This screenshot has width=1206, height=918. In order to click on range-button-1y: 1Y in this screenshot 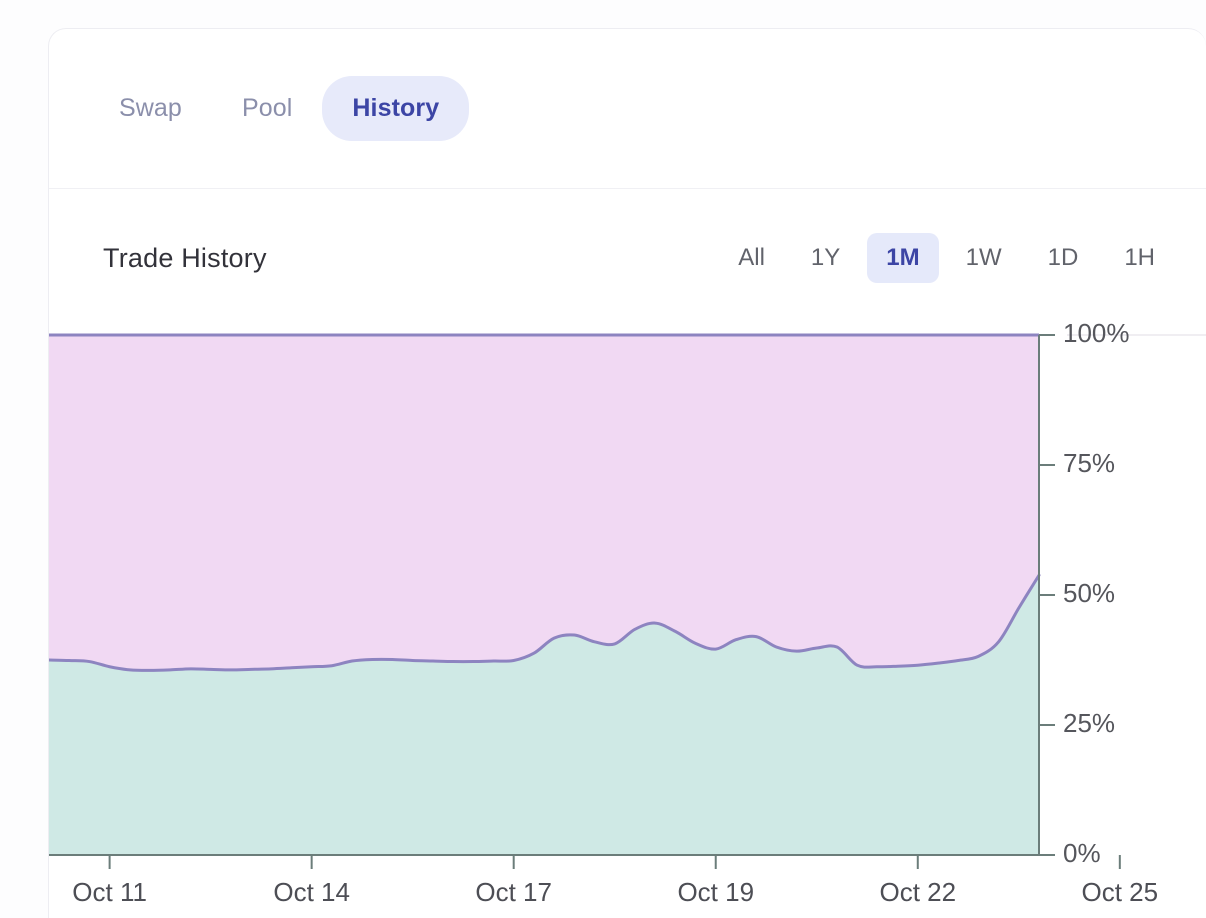, I will do `click(825, 258)`.